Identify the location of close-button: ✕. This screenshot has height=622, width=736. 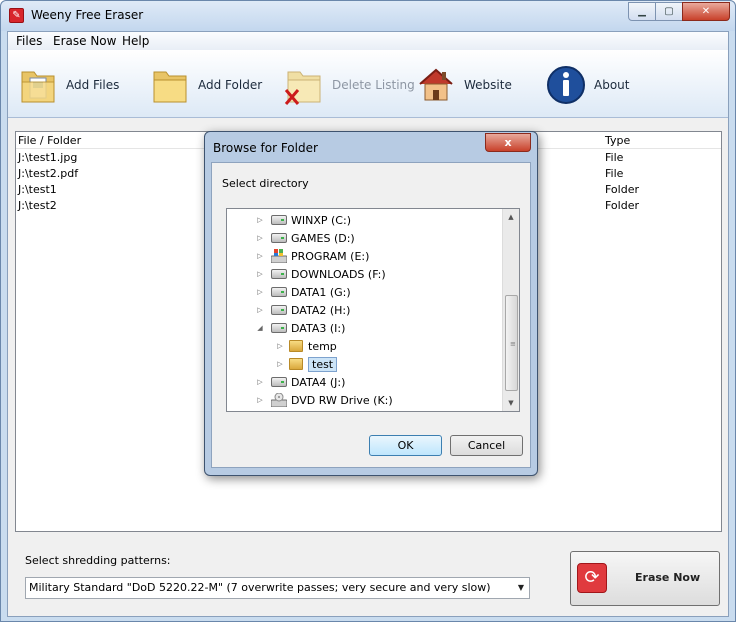
(706, 11).